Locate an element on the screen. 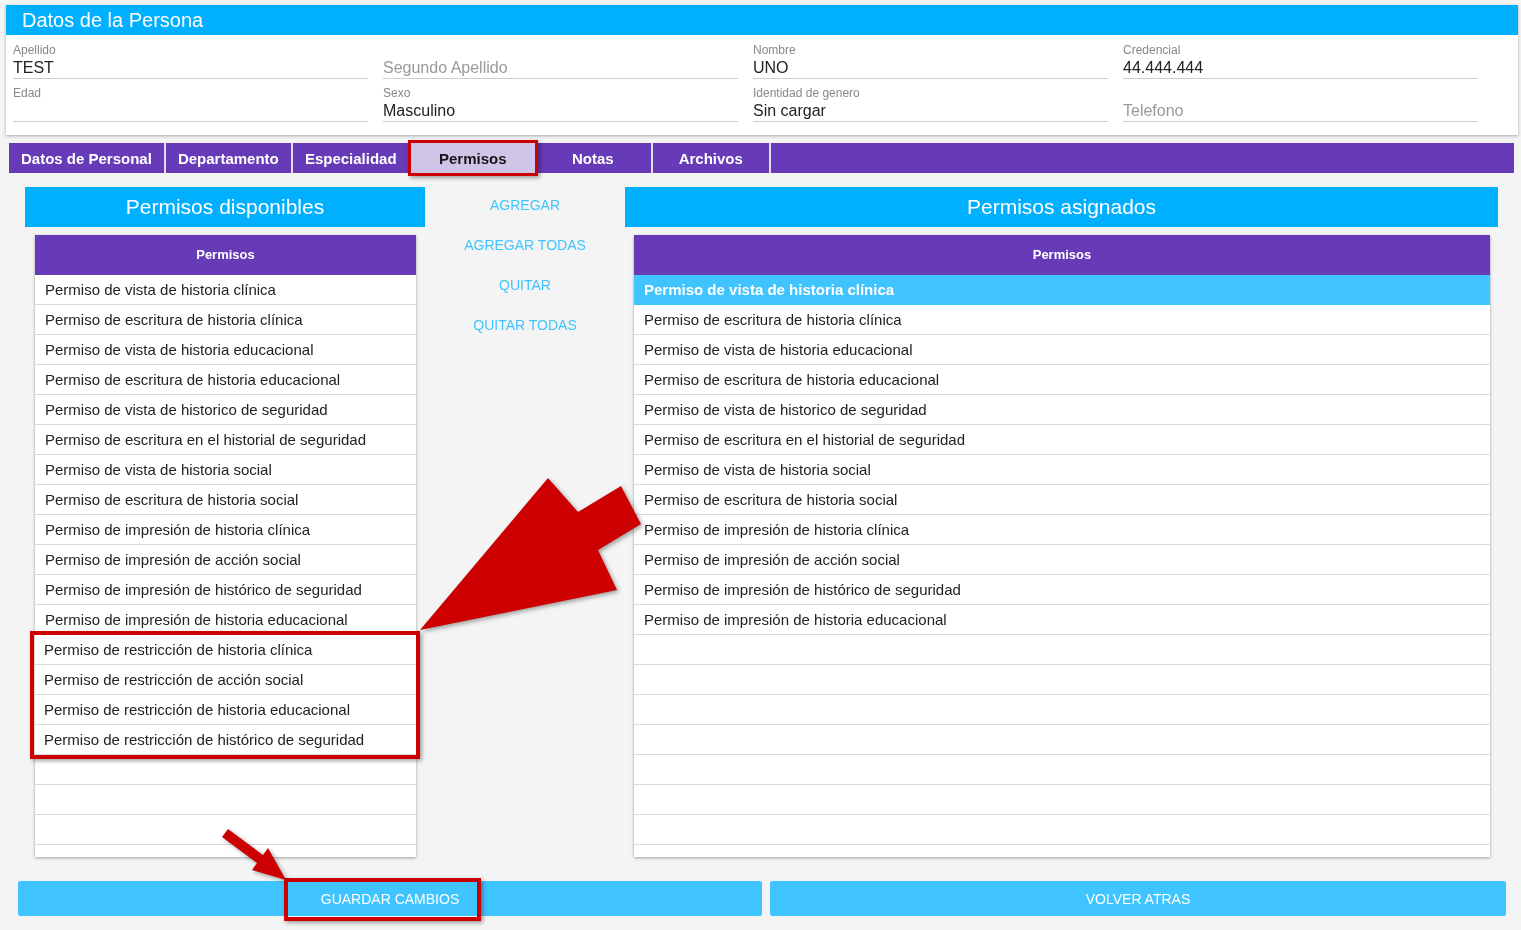 This screenshot has width=1521, height=930. text-field: Telefono is located at coordinates (1300, 111).